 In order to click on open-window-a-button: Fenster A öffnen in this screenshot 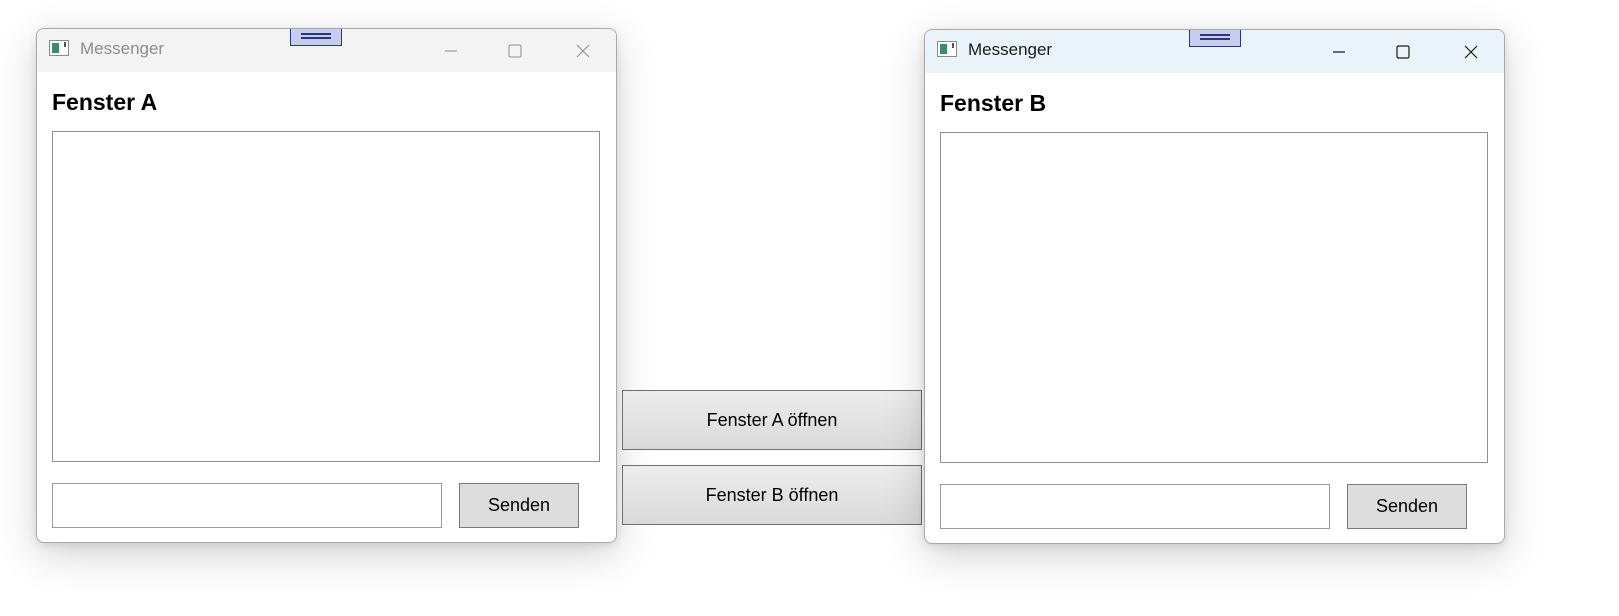, I will do `click(772, 420)`.